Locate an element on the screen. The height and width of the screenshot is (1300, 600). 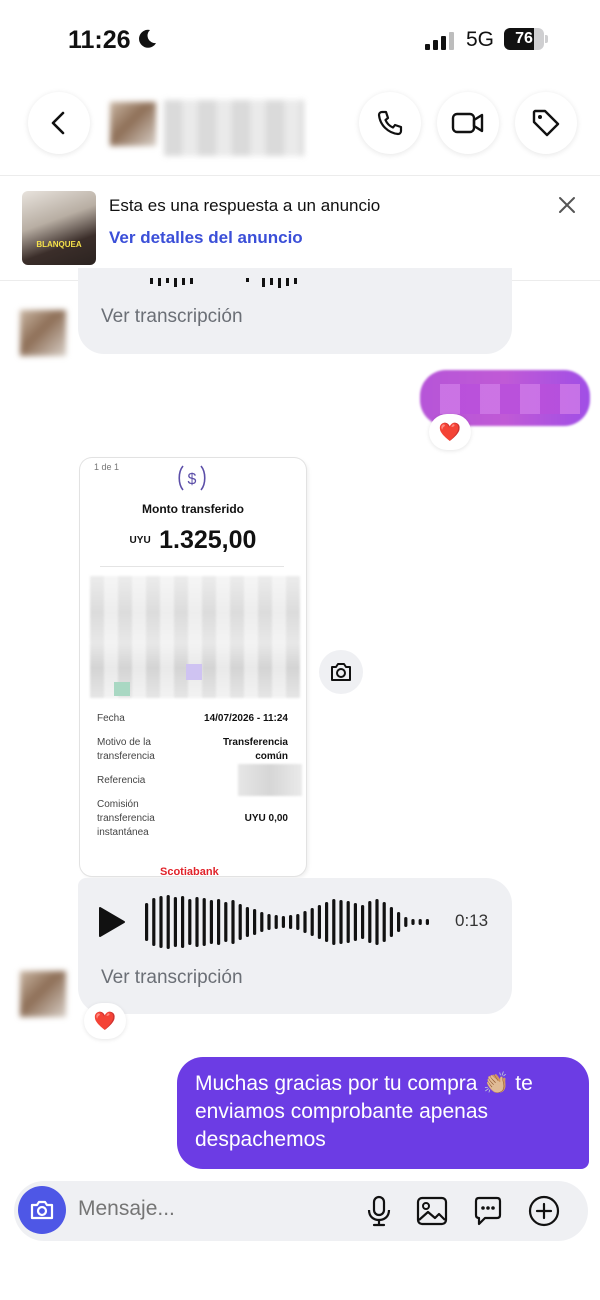
ad-banner-title: Esta es una respuesta a un anuncio is located at coordinates (245, 205).